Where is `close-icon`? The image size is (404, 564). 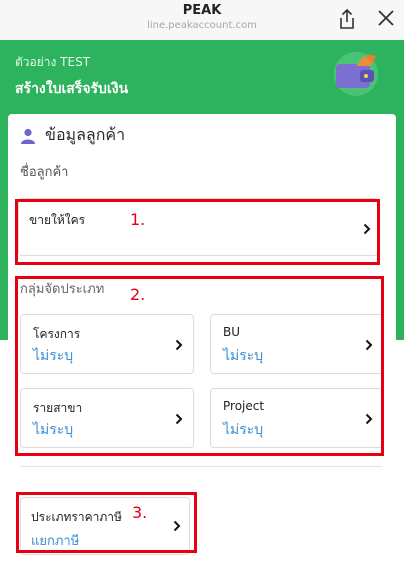 close-icon is located at coordinates (386, 18).